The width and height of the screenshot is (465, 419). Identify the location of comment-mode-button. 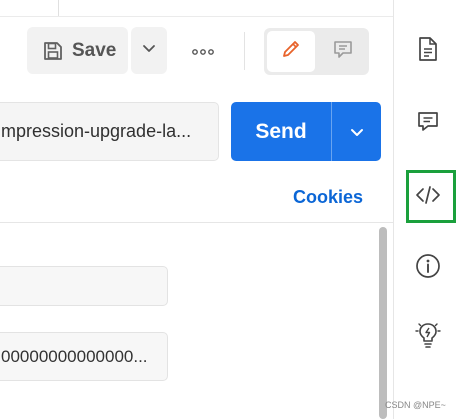
(343, 51).